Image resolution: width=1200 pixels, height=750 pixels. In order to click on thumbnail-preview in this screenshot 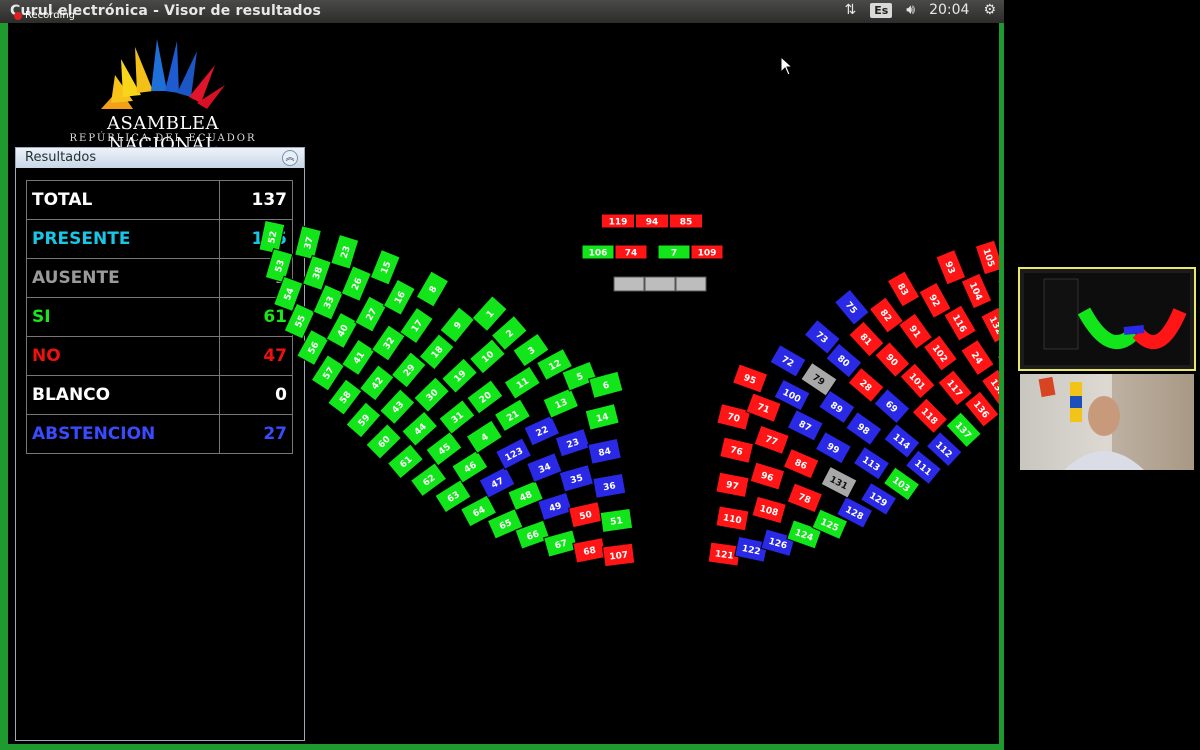, I will do `click(1107, 319)`.